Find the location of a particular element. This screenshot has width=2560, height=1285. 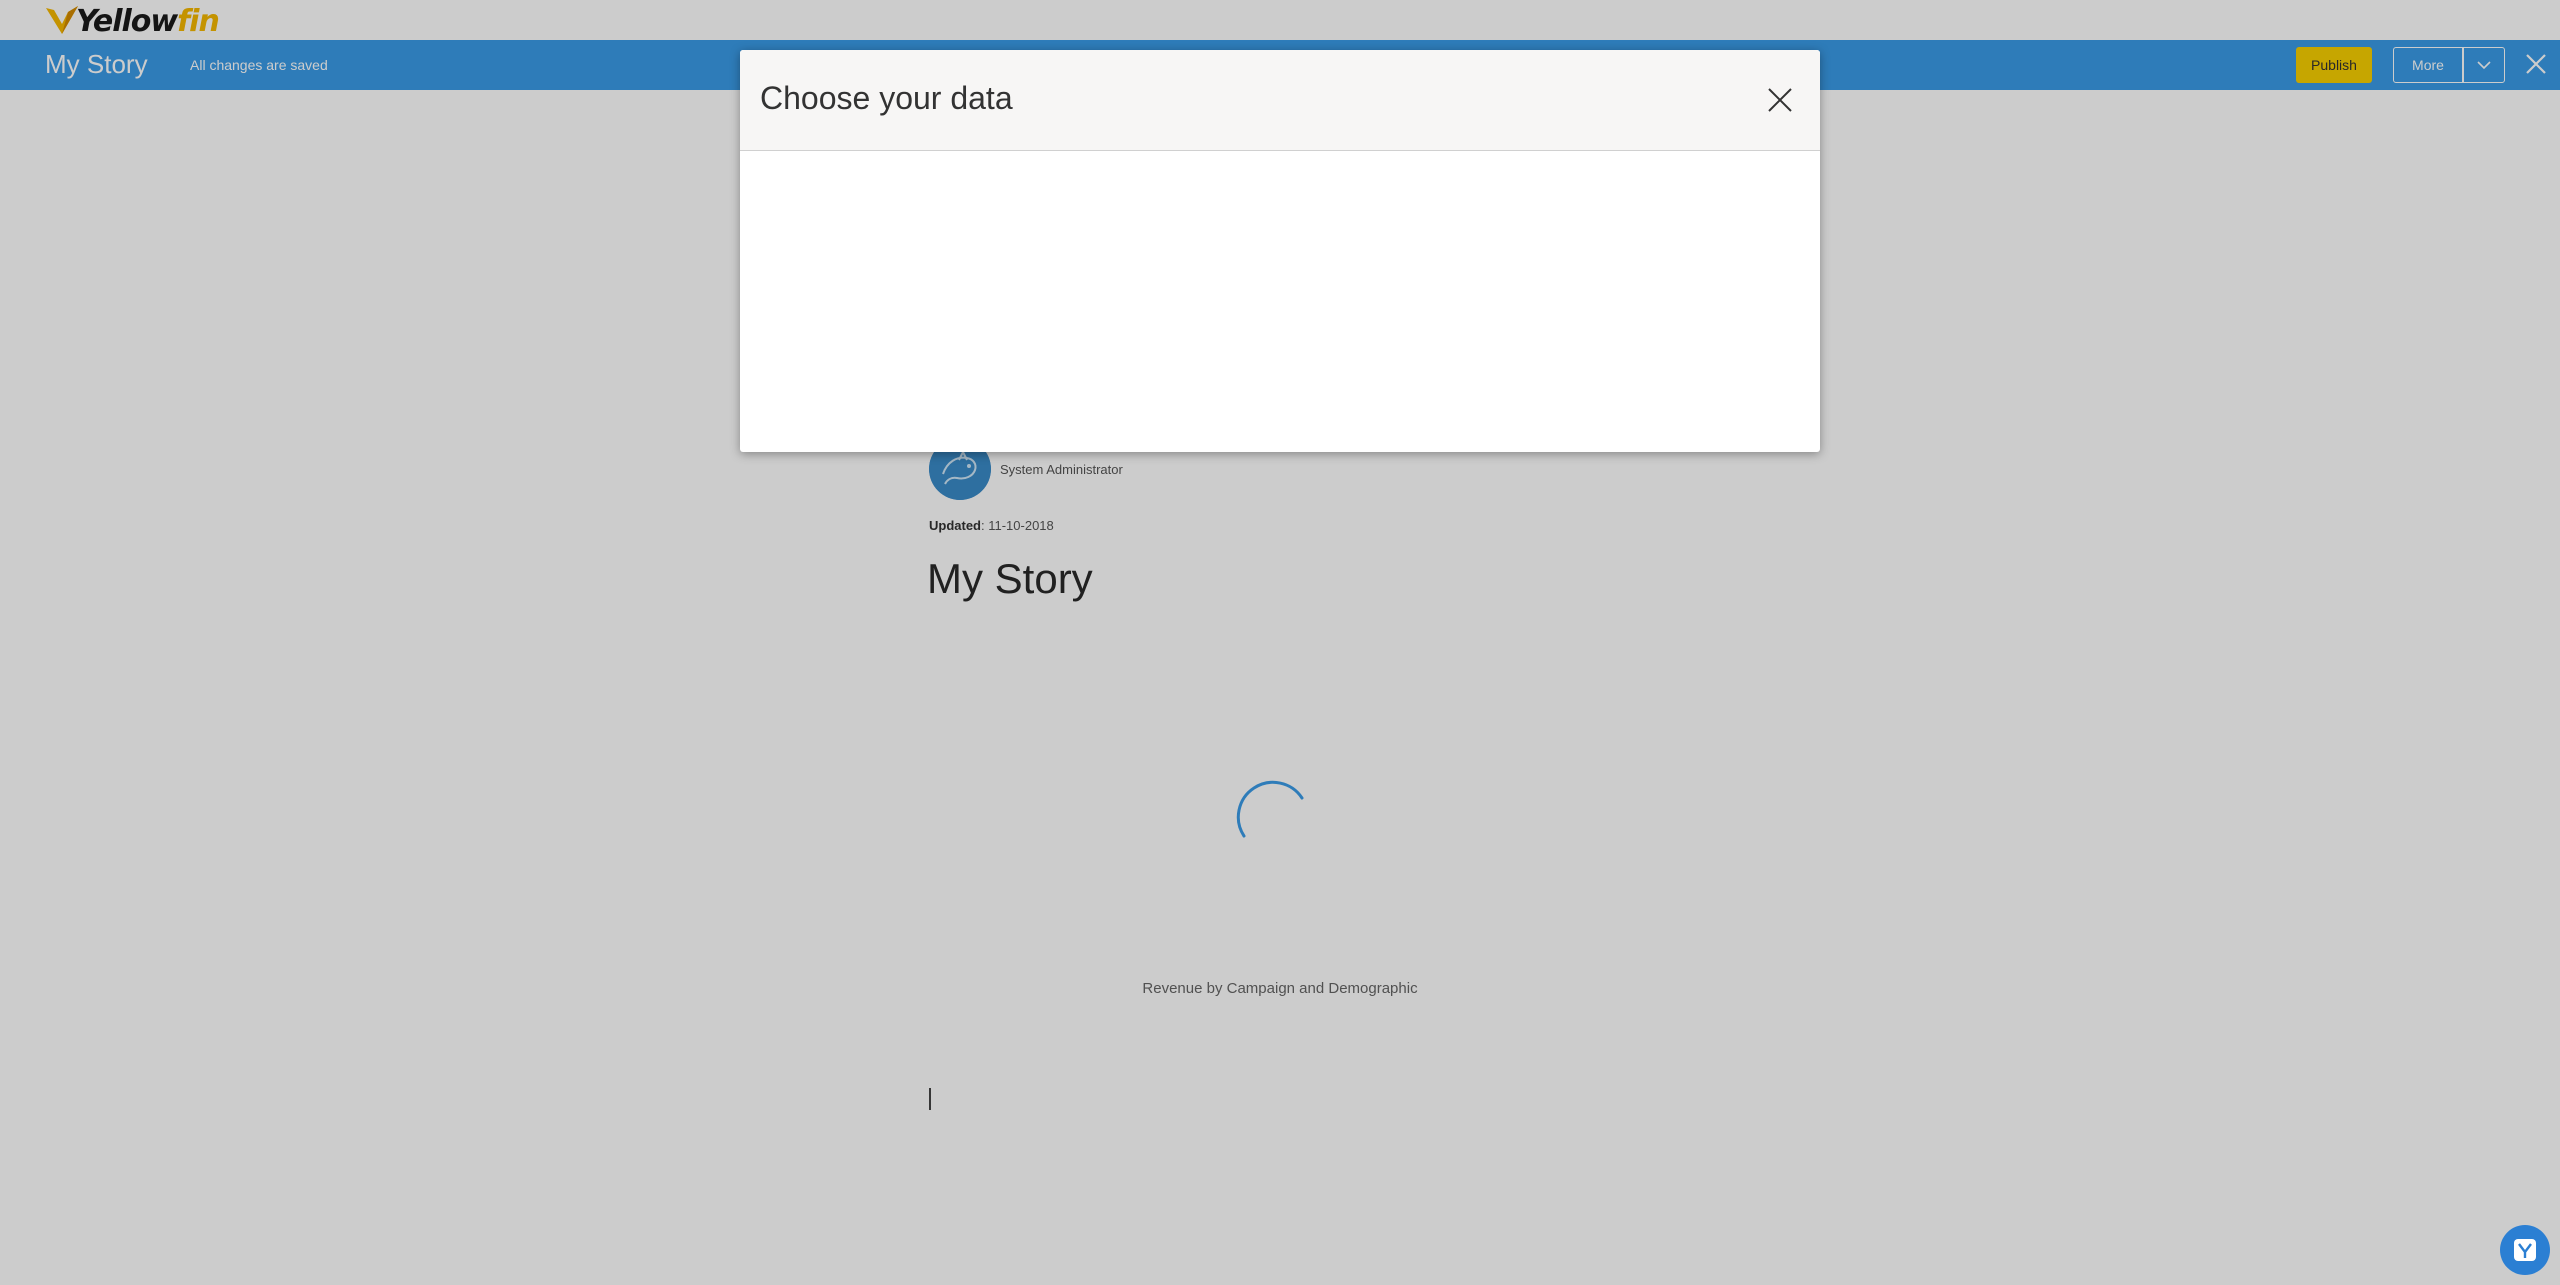

close-icon is located at coordinates (1780, 100).